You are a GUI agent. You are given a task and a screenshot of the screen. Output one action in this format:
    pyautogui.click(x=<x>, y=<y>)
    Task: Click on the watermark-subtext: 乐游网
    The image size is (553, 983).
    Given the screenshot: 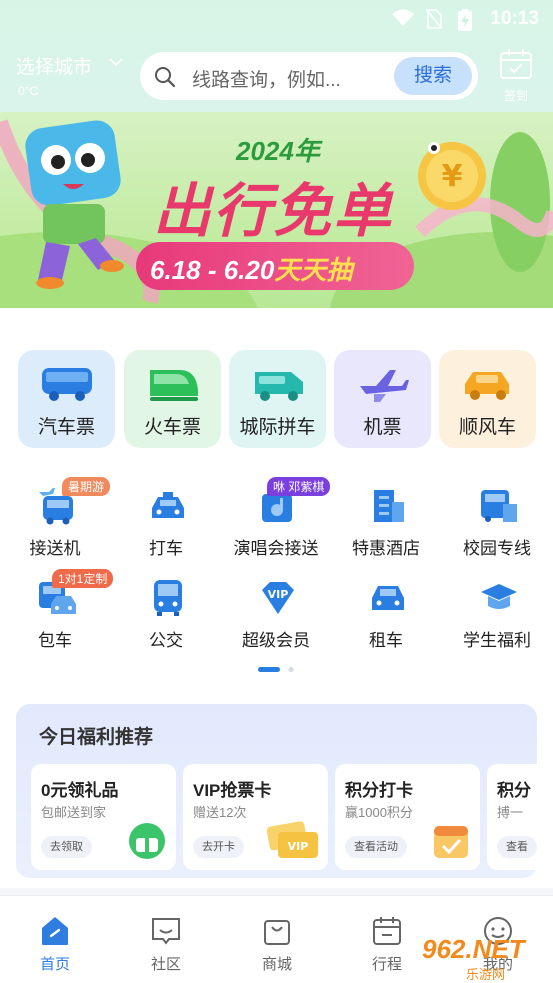 What is the action you would take?
    pyautogui.click(x=486, y=974)
    